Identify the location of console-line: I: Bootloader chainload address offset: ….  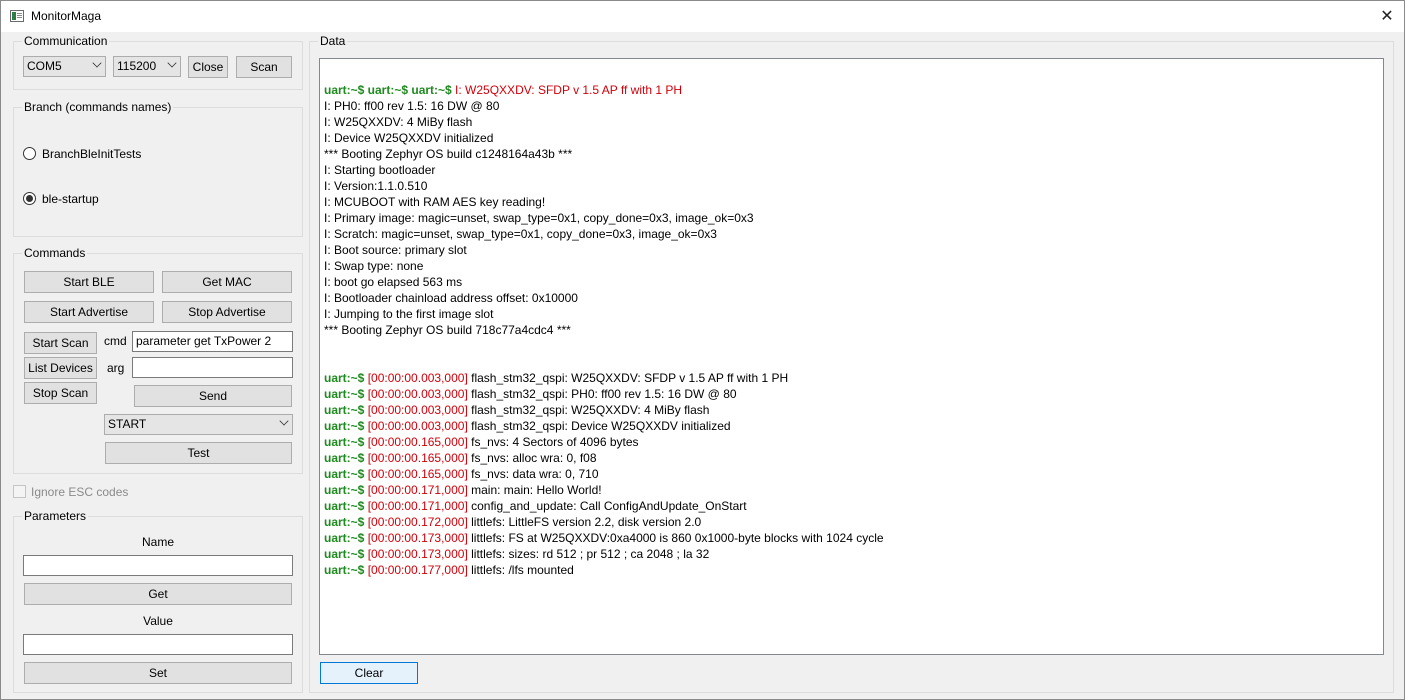
(451, 298).